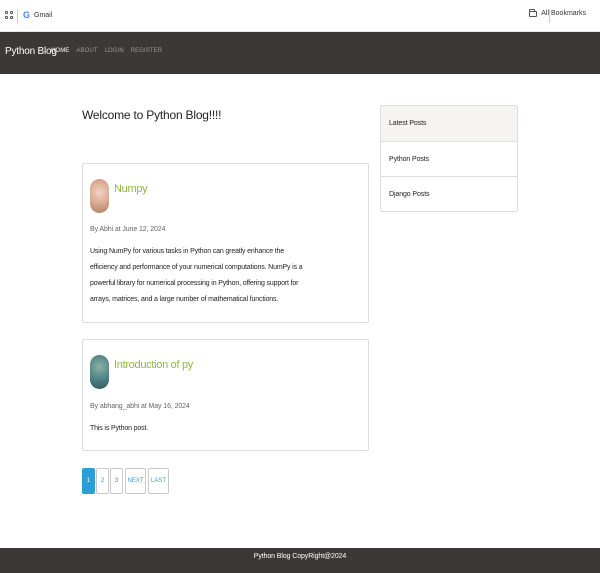 Image resolution: width=600 pixels, height=573 pixels. Describe the element at coordinates (533, 12) in the screenshot. I see `folder-icon` at that location.